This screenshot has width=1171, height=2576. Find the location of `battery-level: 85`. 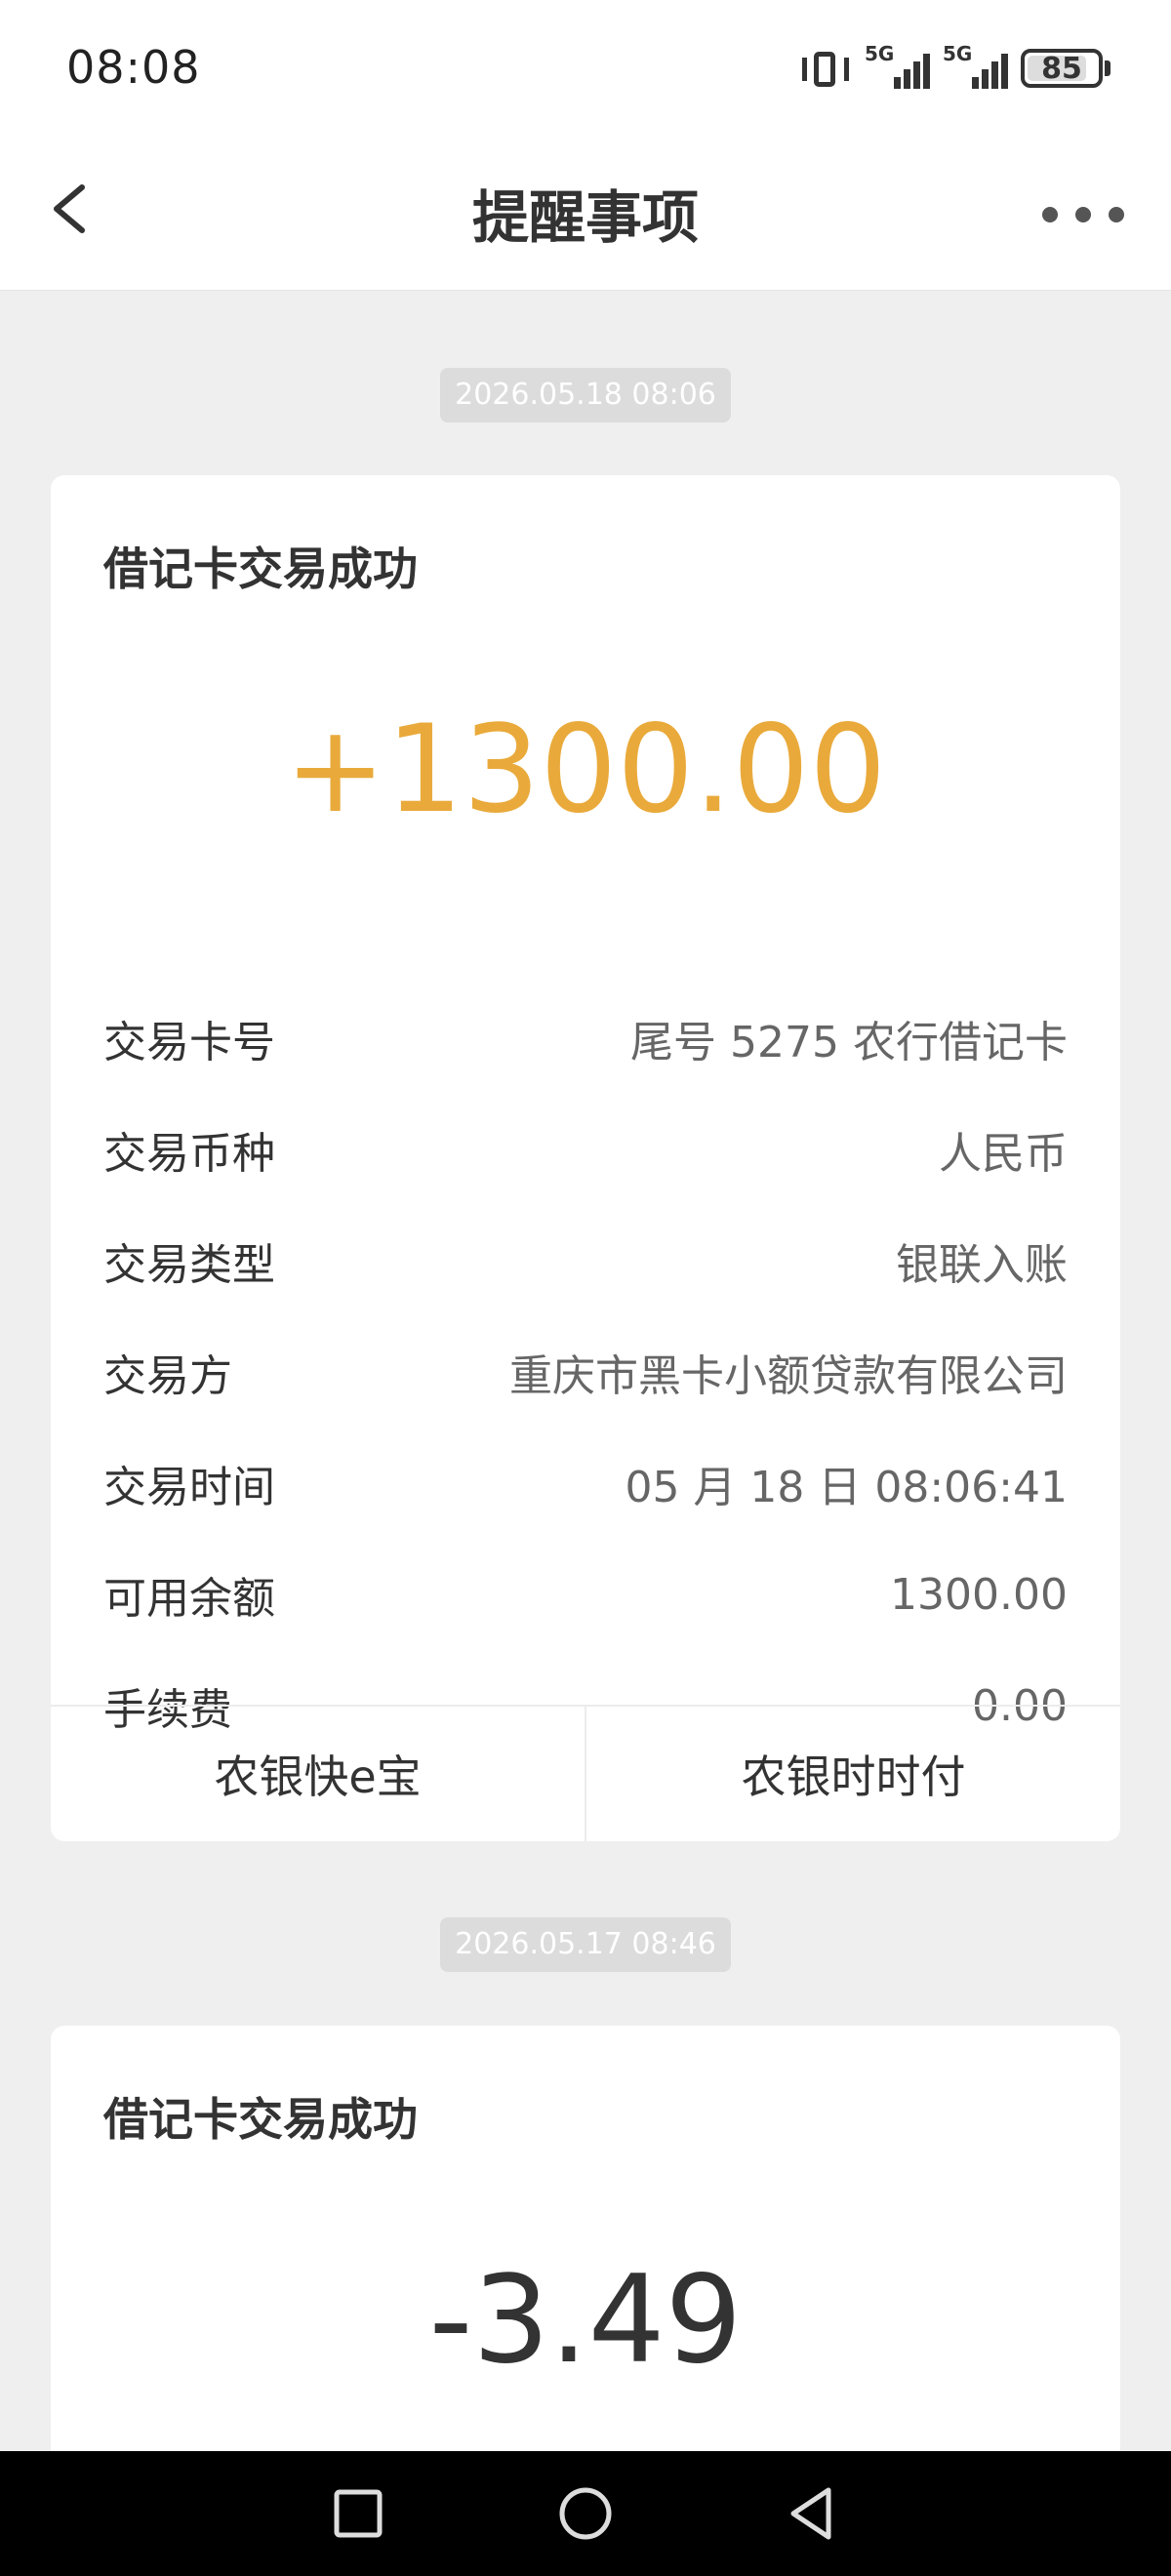

battery-level: 85 is located at coordinates (1061, 68).